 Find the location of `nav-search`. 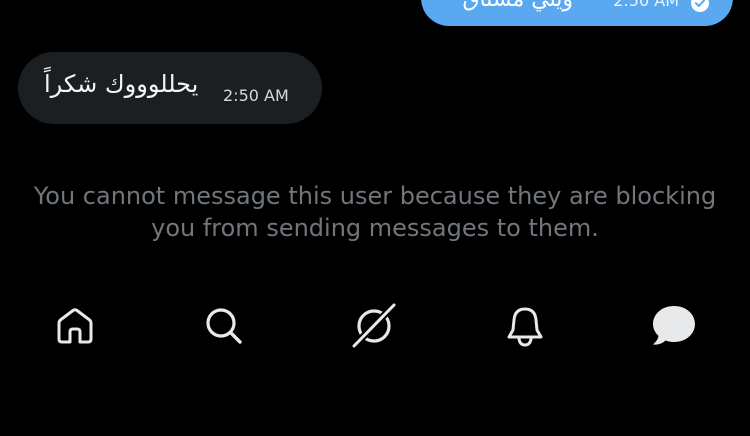

nav-search is located at coordinates (224, 326).